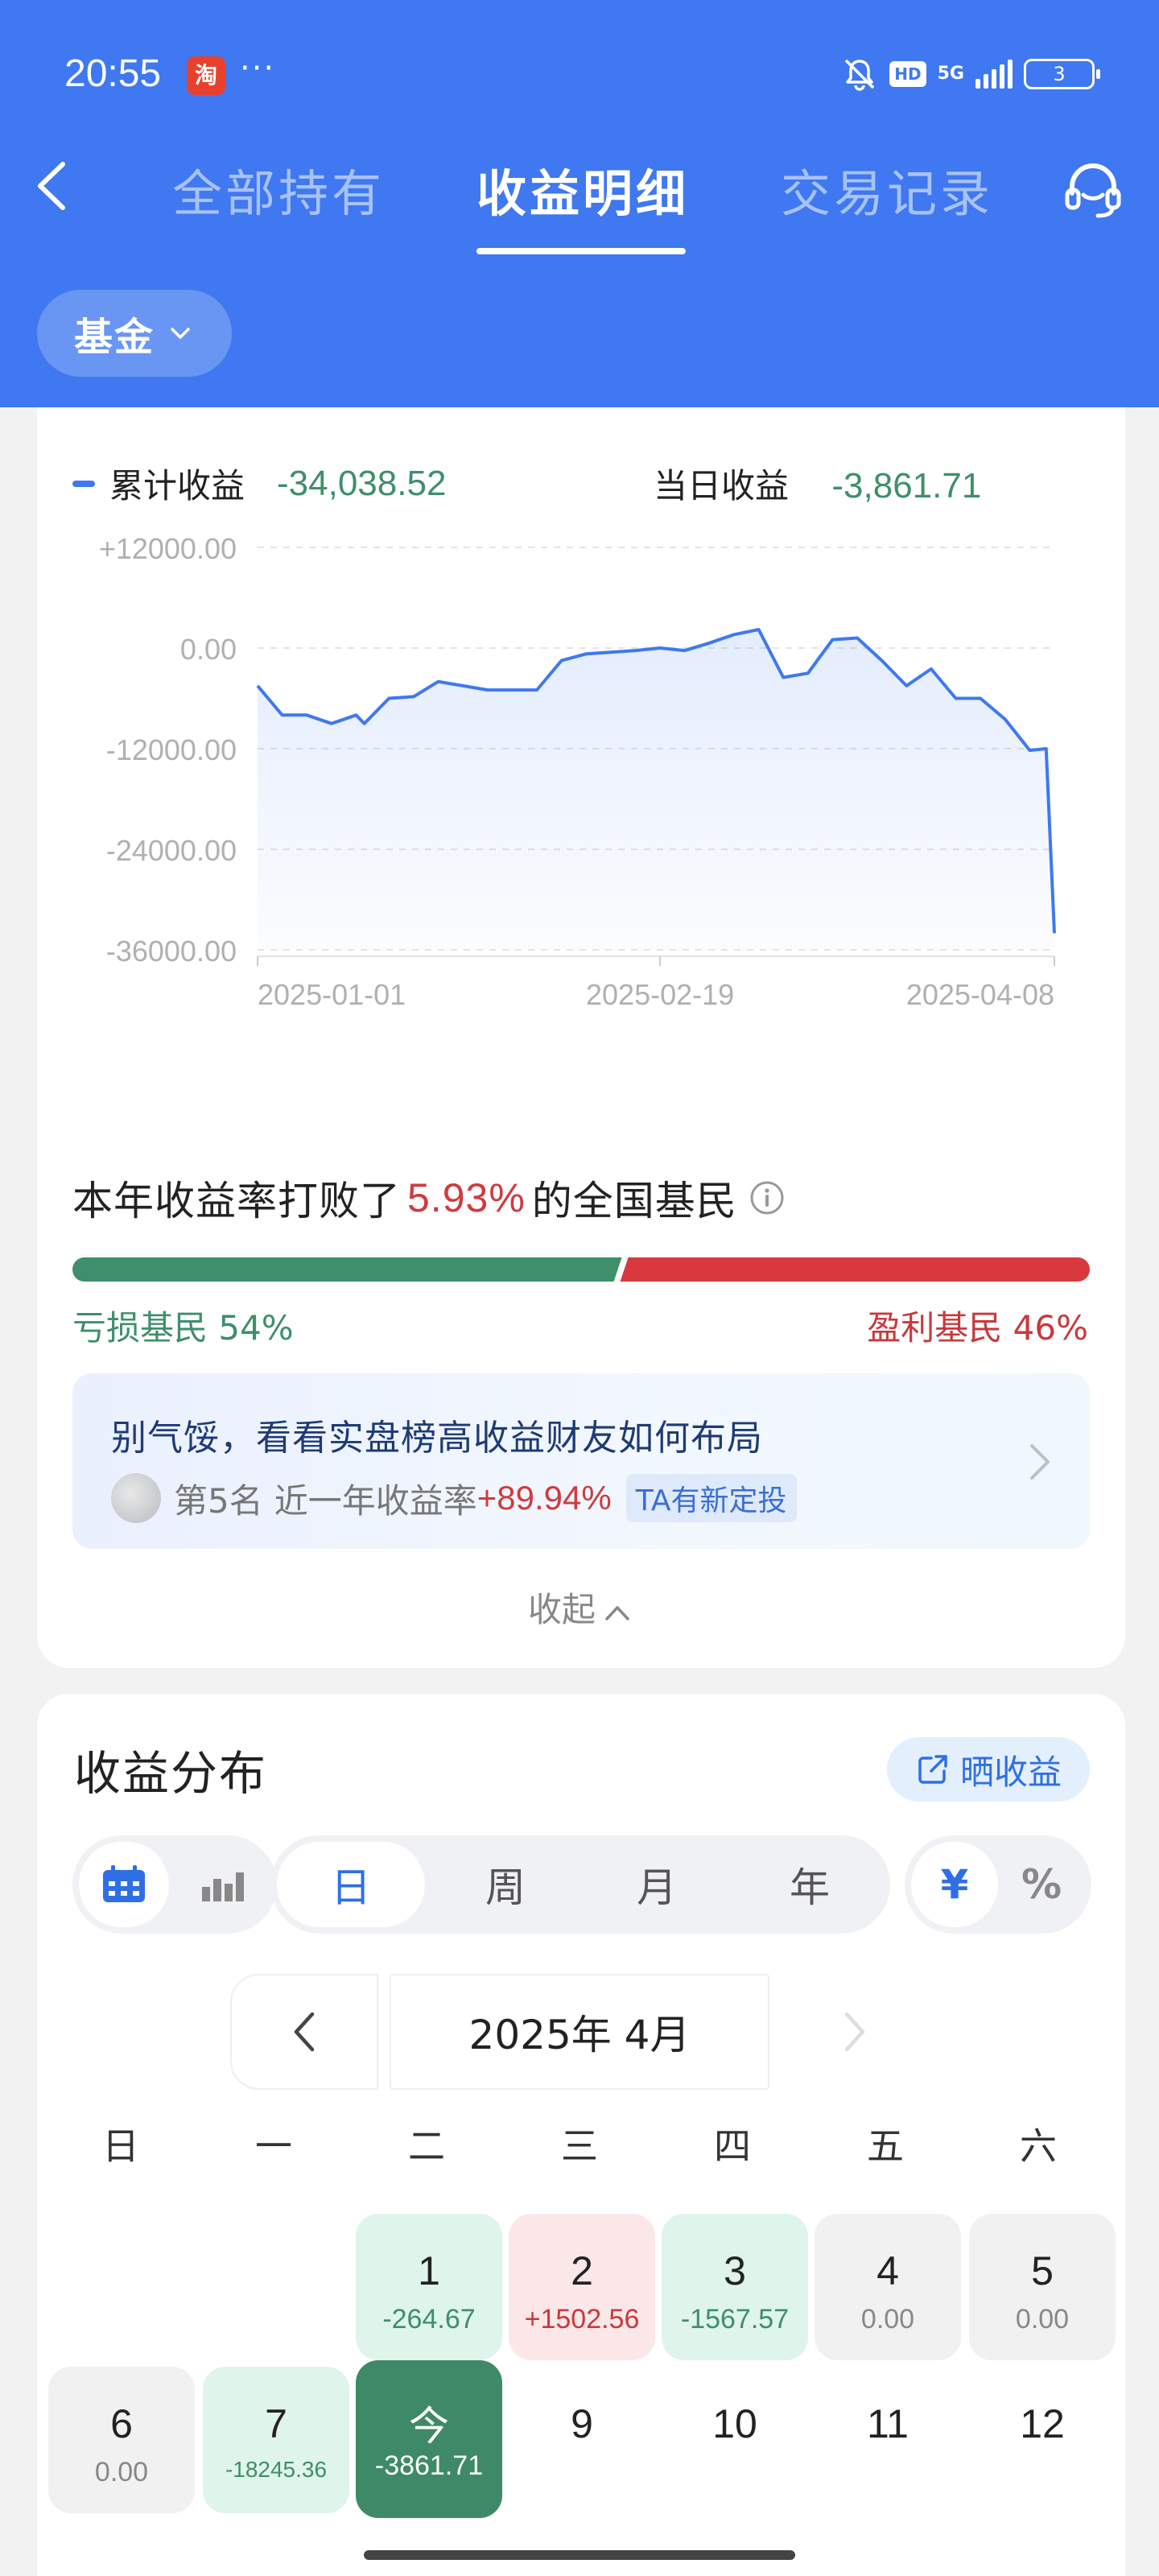  I want to click on day-number: 7, so click(276, 2423).